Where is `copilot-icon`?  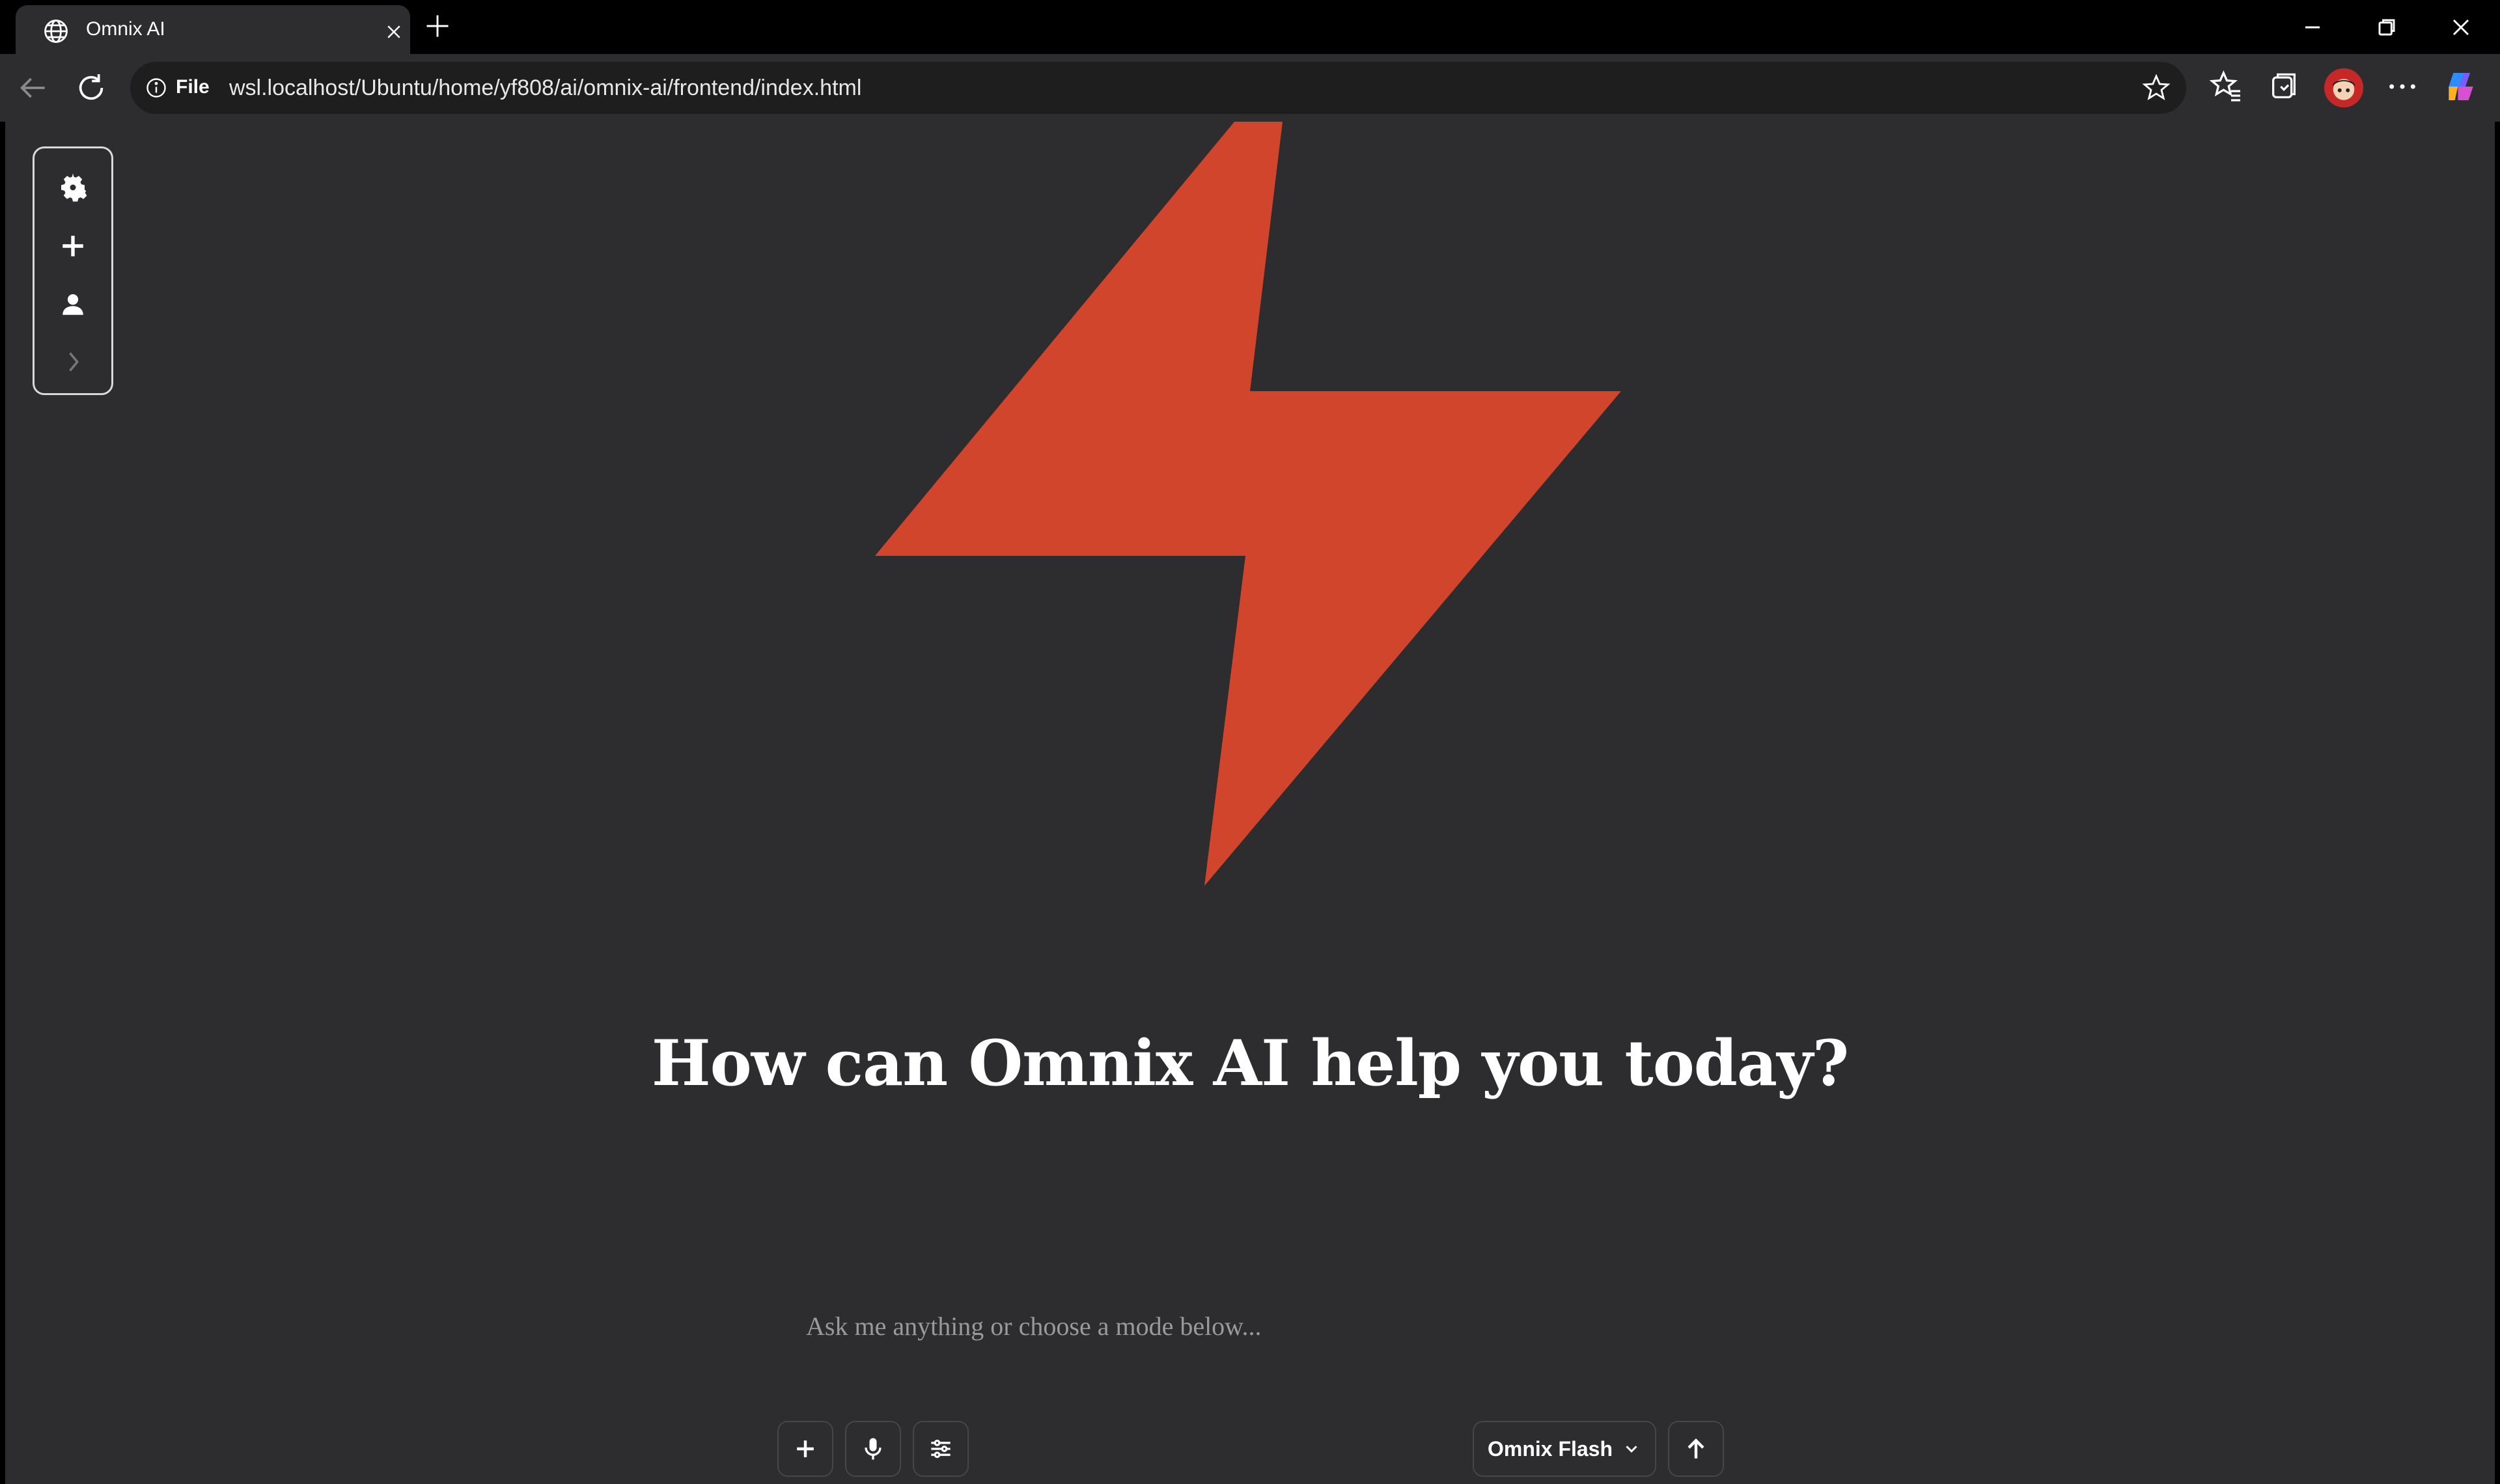
copilot-icon is located at coordinates (2461, 86).